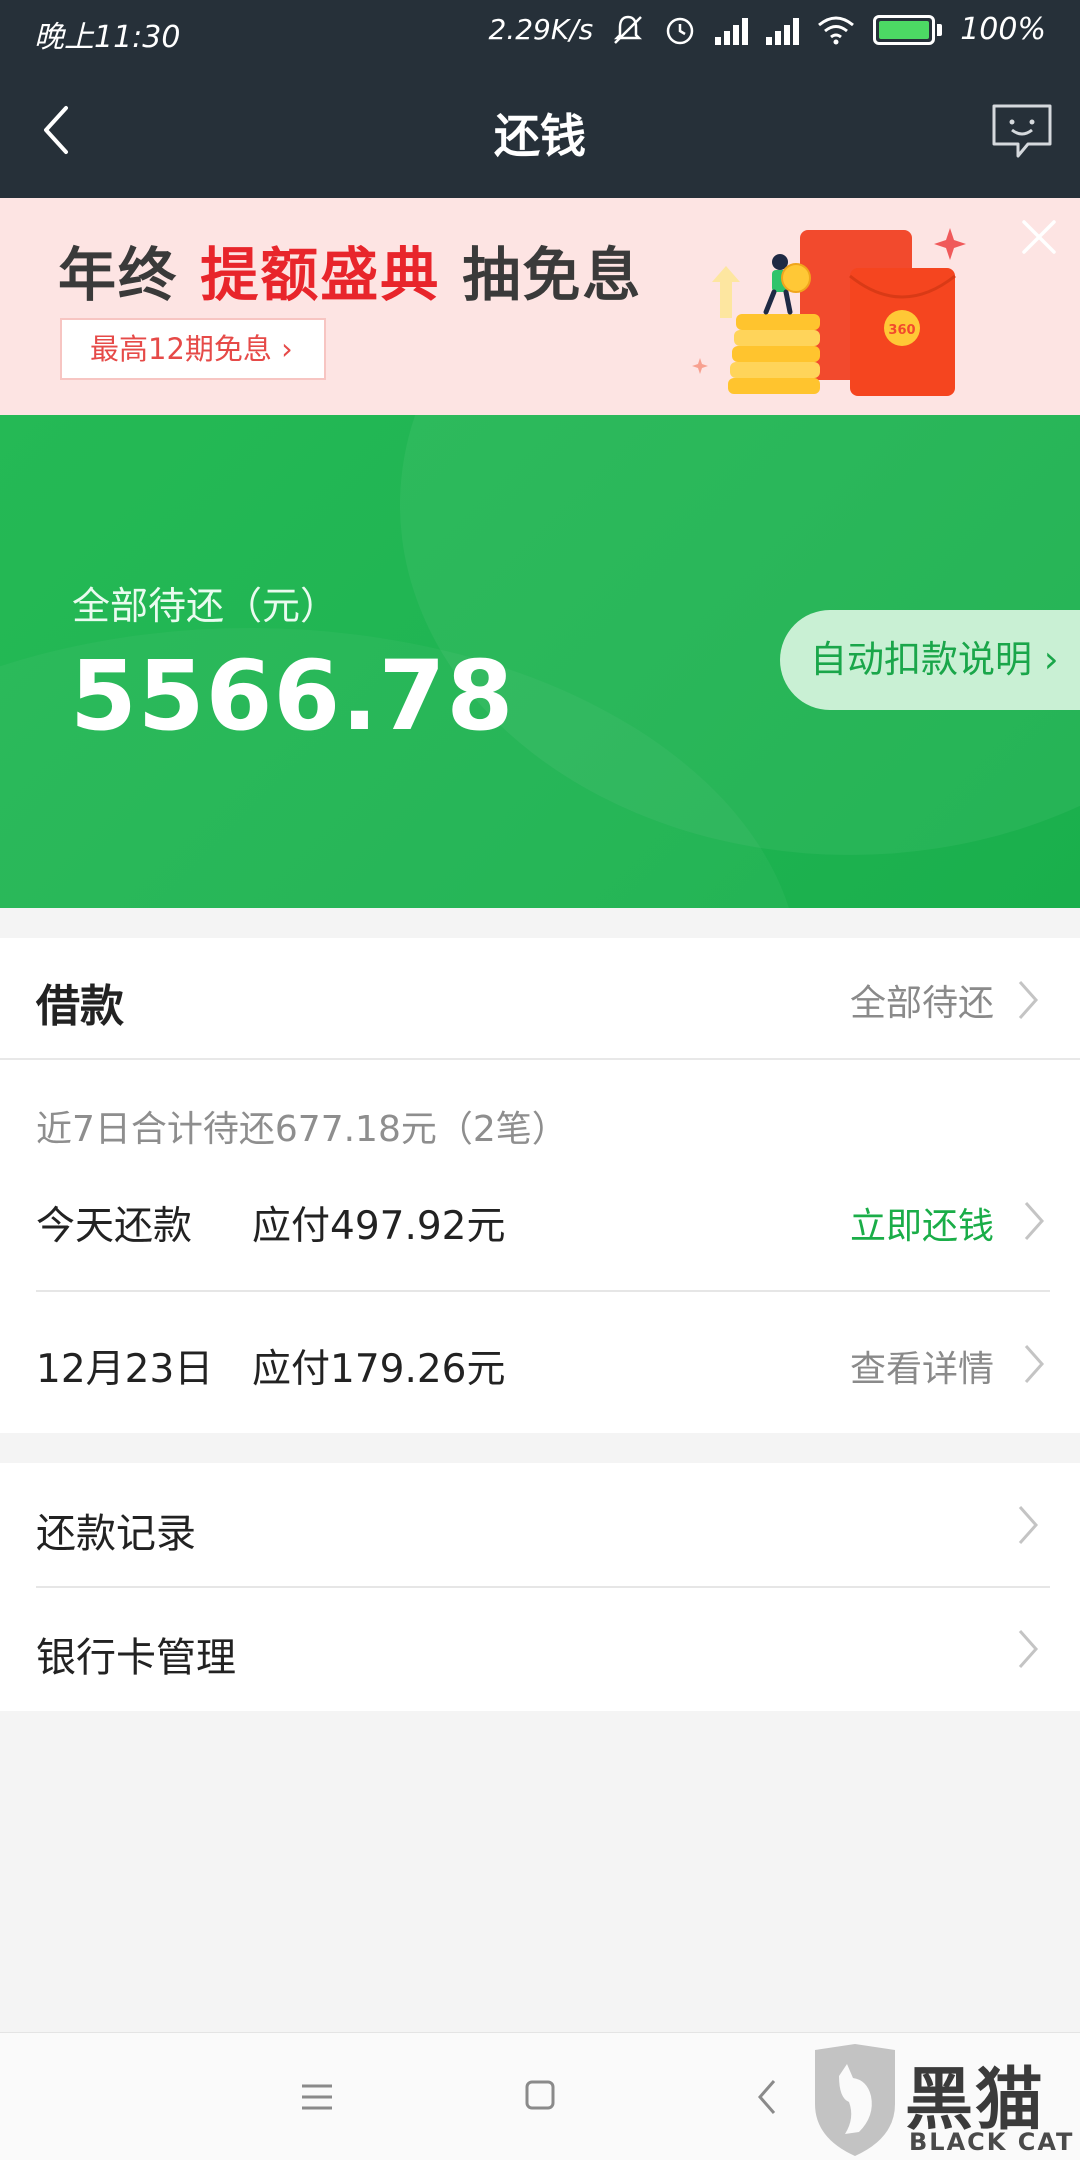 This screenshot has height=2160, width=1080. Describe the element at coordinates (193, 349) in the screenshot. I see `banner-pill-button: 最高12期免息 ›` at that location.